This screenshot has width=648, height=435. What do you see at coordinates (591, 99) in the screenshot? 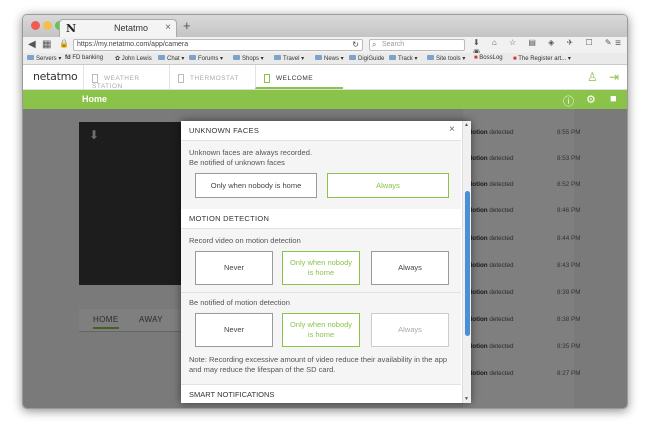
I see `settings-gear-icon: ⚙` at bounding box center [591, 99].